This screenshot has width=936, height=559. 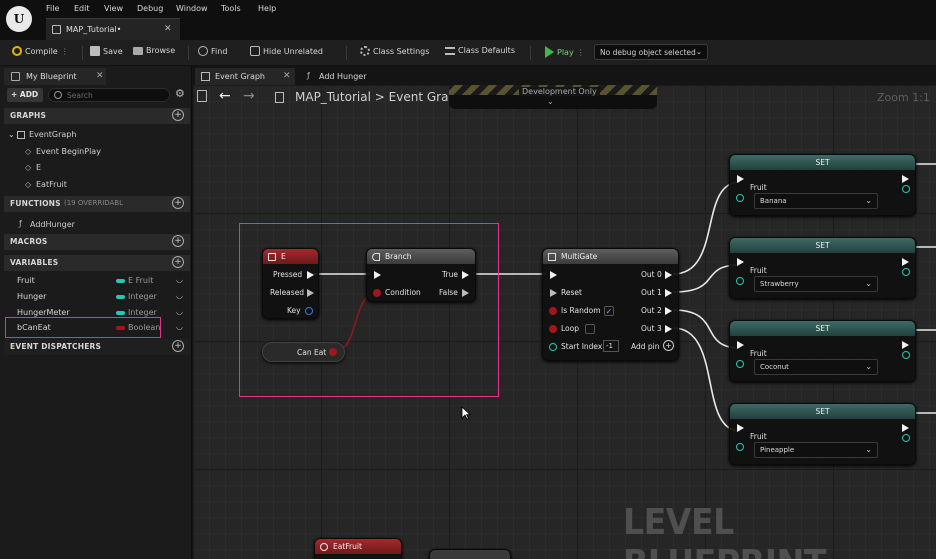 What do you see at coordinates (245, 76) in the screenshot?
I see `tab-event-graph: Event Graph ✕` at bounding box center [245, 76].